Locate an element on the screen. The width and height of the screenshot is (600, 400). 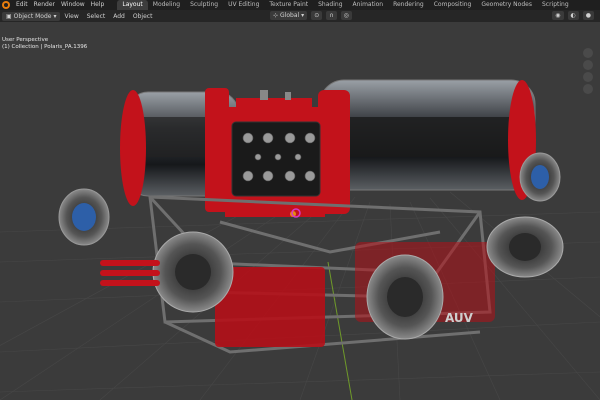
tab-geometry-nodes: Geometry Nodes is located at coordinates (506, 5).